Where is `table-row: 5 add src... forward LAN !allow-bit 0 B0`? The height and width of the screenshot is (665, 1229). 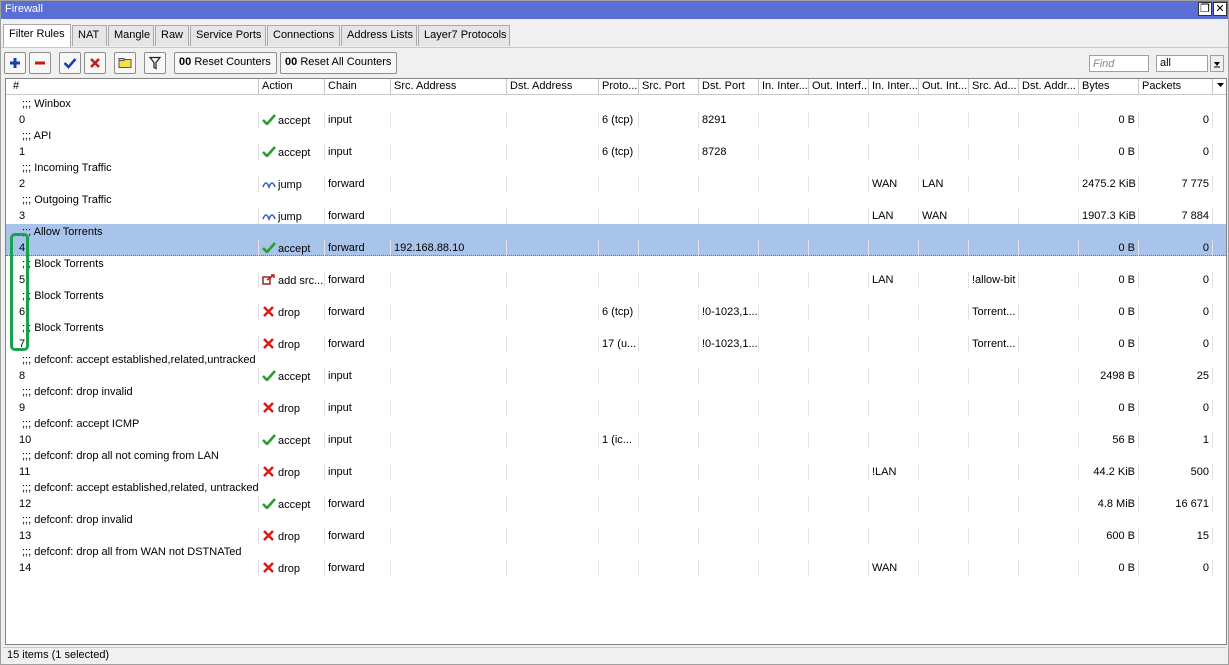 table-row: 5 add src... forward LAN !allow-bit 0 B0 is located at coordinates (616, 280).